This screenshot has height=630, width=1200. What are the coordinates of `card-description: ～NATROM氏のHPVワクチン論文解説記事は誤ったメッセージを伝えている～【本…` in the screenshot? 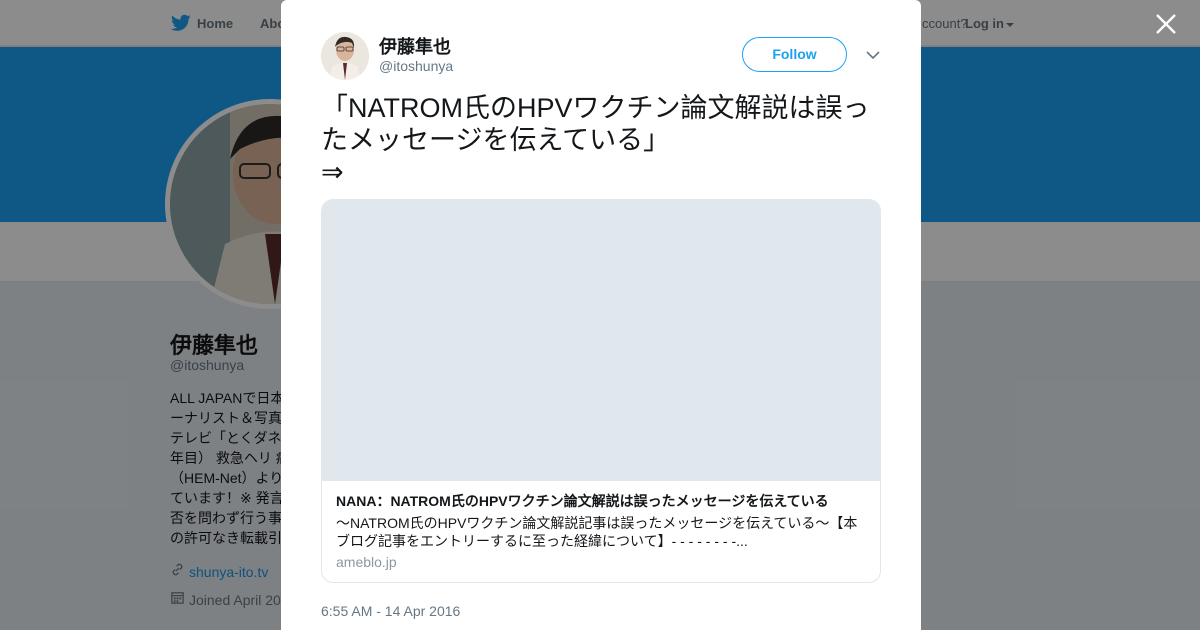 It's located at (597, 532).